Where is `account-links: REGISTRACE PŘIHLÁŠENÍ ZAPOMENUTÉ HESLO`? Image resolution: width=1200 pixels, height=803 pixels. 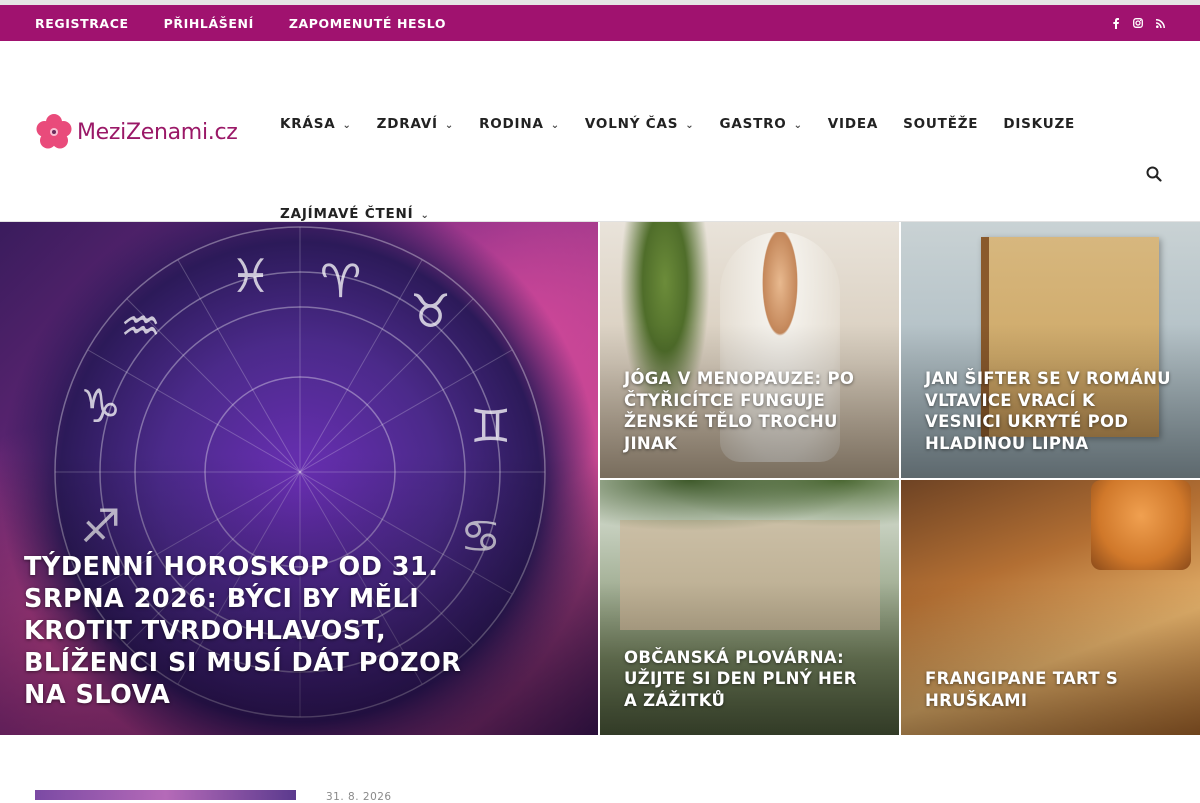 account-links: REGISTRACE PŘIHLÁŠENÍ ZAPOMENUTÉ HESLO is located at coordinates (240, 23).